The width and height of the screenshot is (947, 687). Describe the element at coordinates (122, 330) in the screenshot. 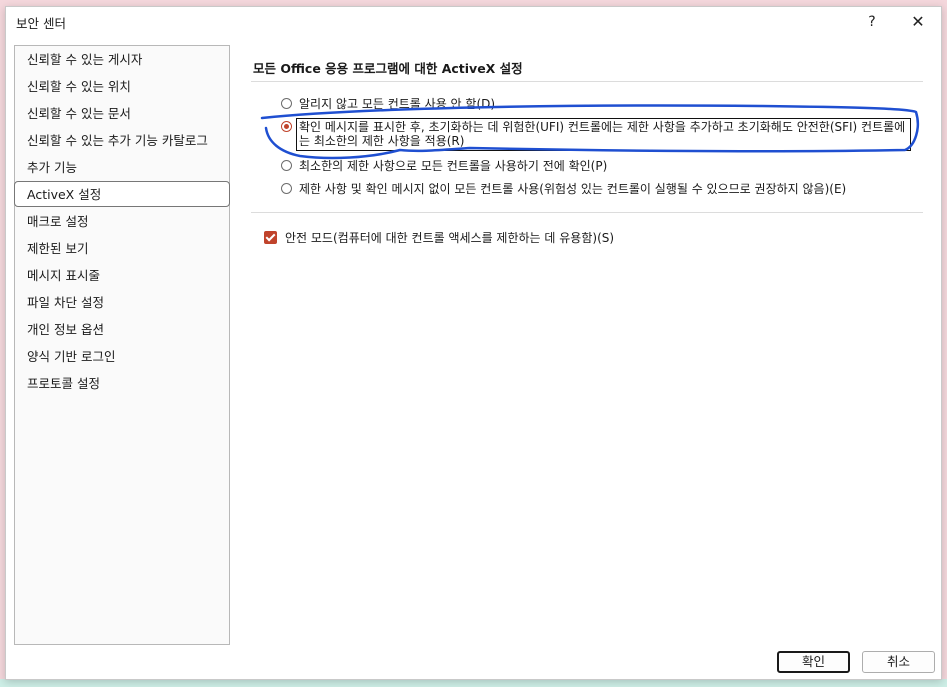

I see `sidebar-item-privacy-options: 개인 정보 옵션` at that location.